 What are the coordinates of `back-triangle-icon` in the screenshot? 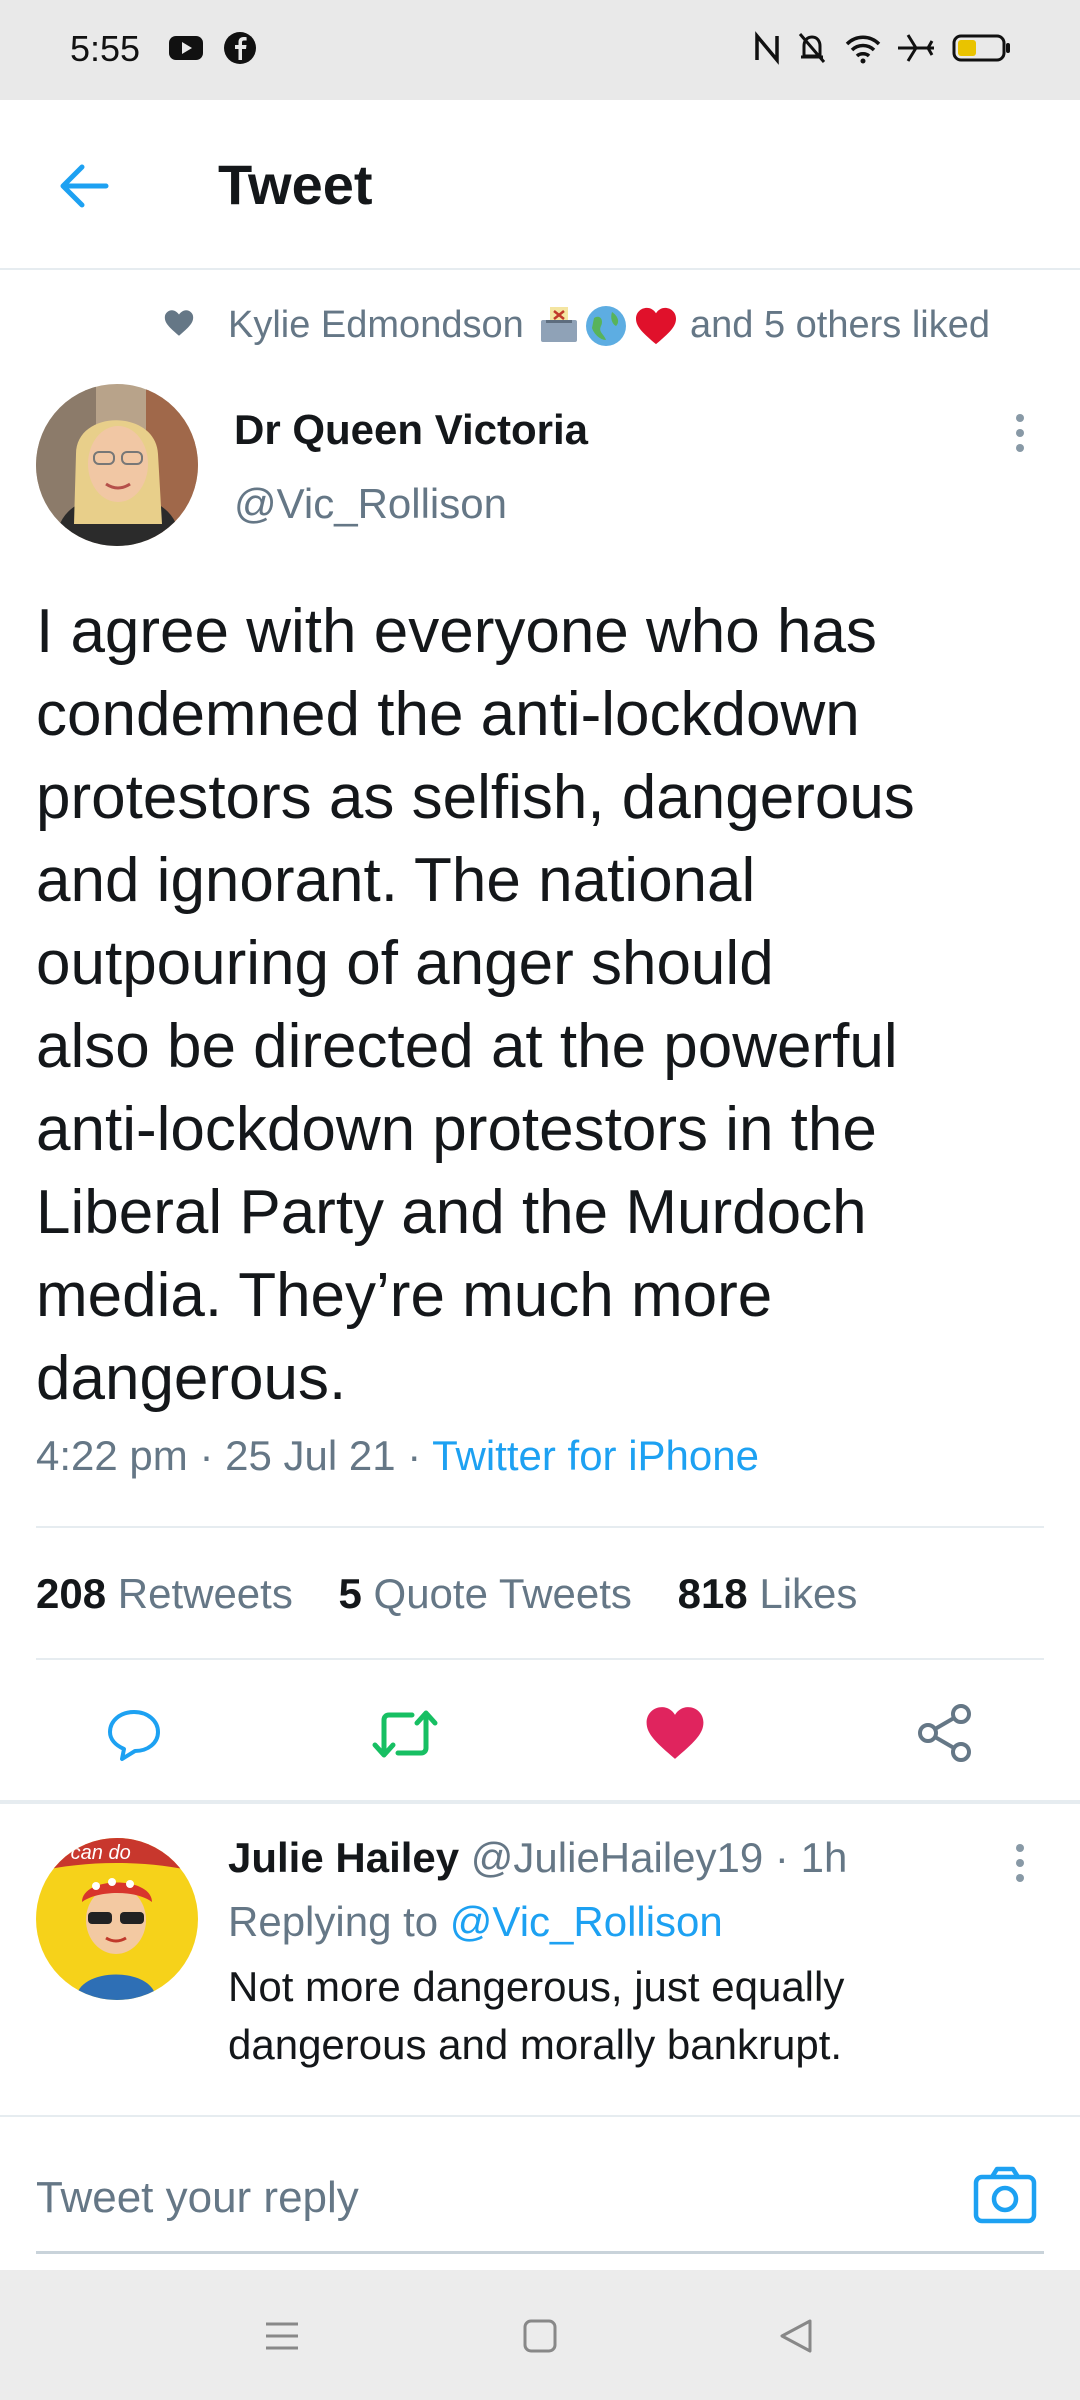 It's located at (796, 2336).